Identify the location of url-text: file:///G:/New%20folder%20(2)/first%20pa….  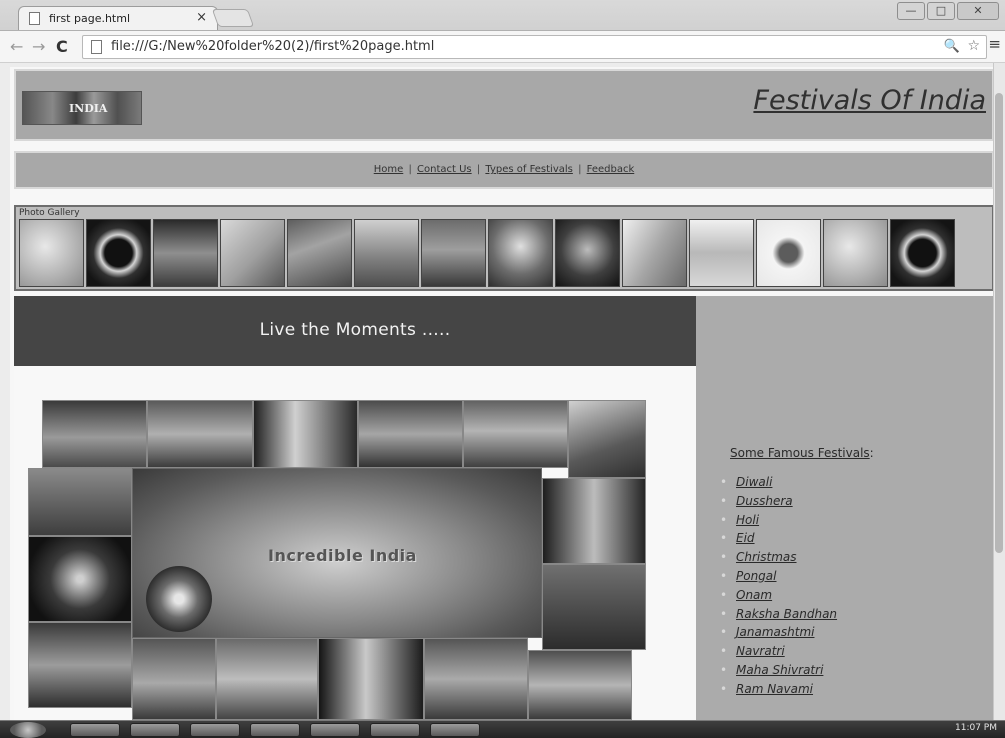
(272, 46).